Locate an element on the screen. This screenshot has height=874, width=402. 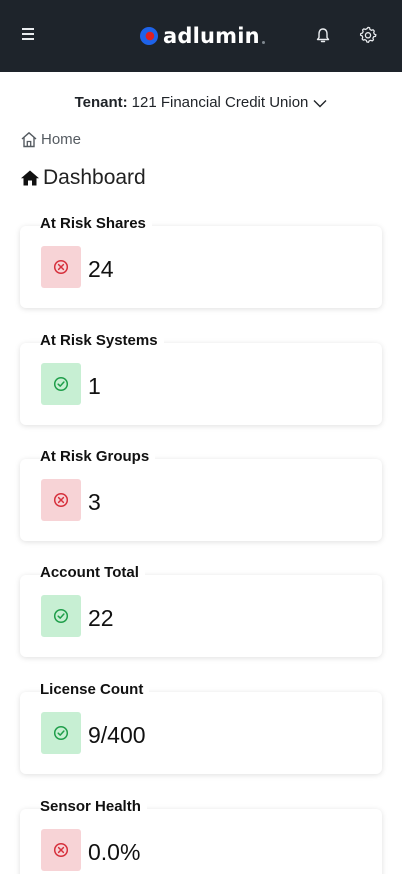
metric-label: Sensor Health is located at coordinates (93, 806).